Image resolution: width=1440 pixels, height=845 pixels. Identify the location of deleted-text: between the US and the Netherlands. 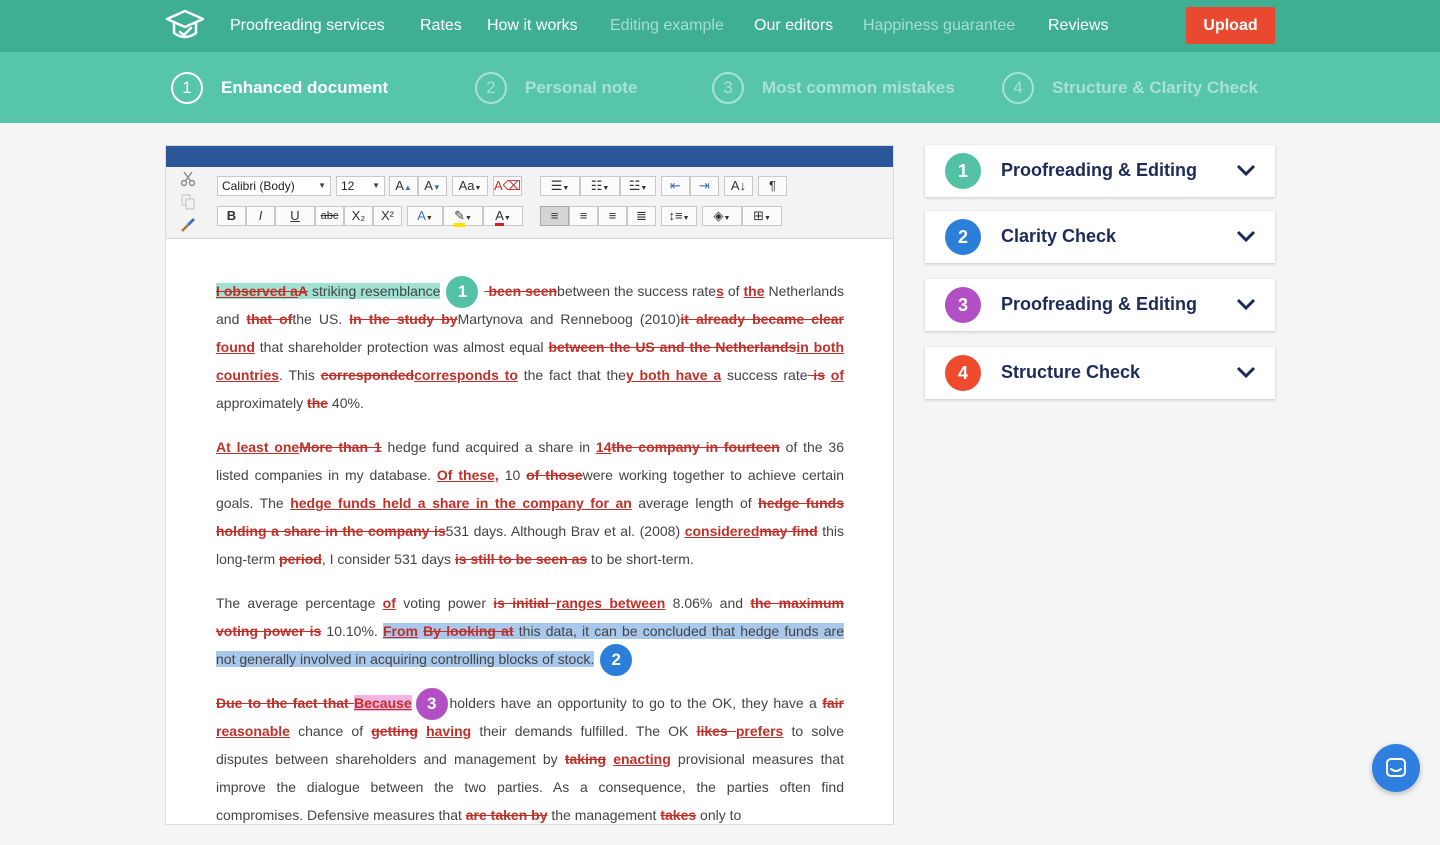
(672, 347).